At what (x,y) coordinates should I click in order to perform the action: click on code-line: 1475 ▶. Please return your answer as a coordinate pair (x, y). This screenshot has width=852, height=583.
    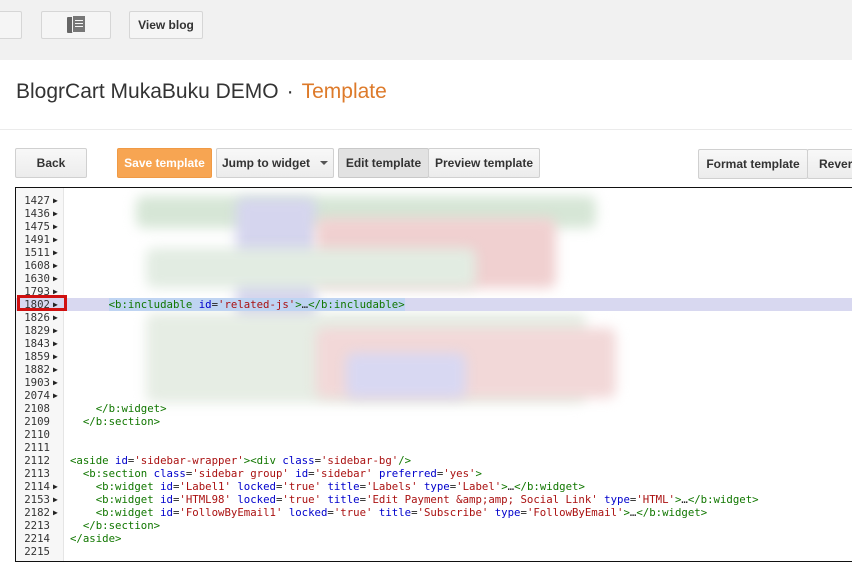
    Looking at the image, I should click on (434, 226).